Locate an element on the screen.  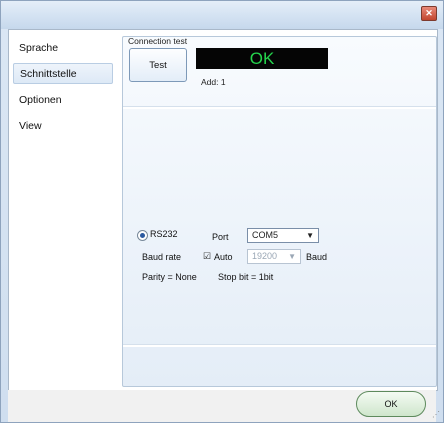
auto-label: Auto is located at coordinates (223, 257).